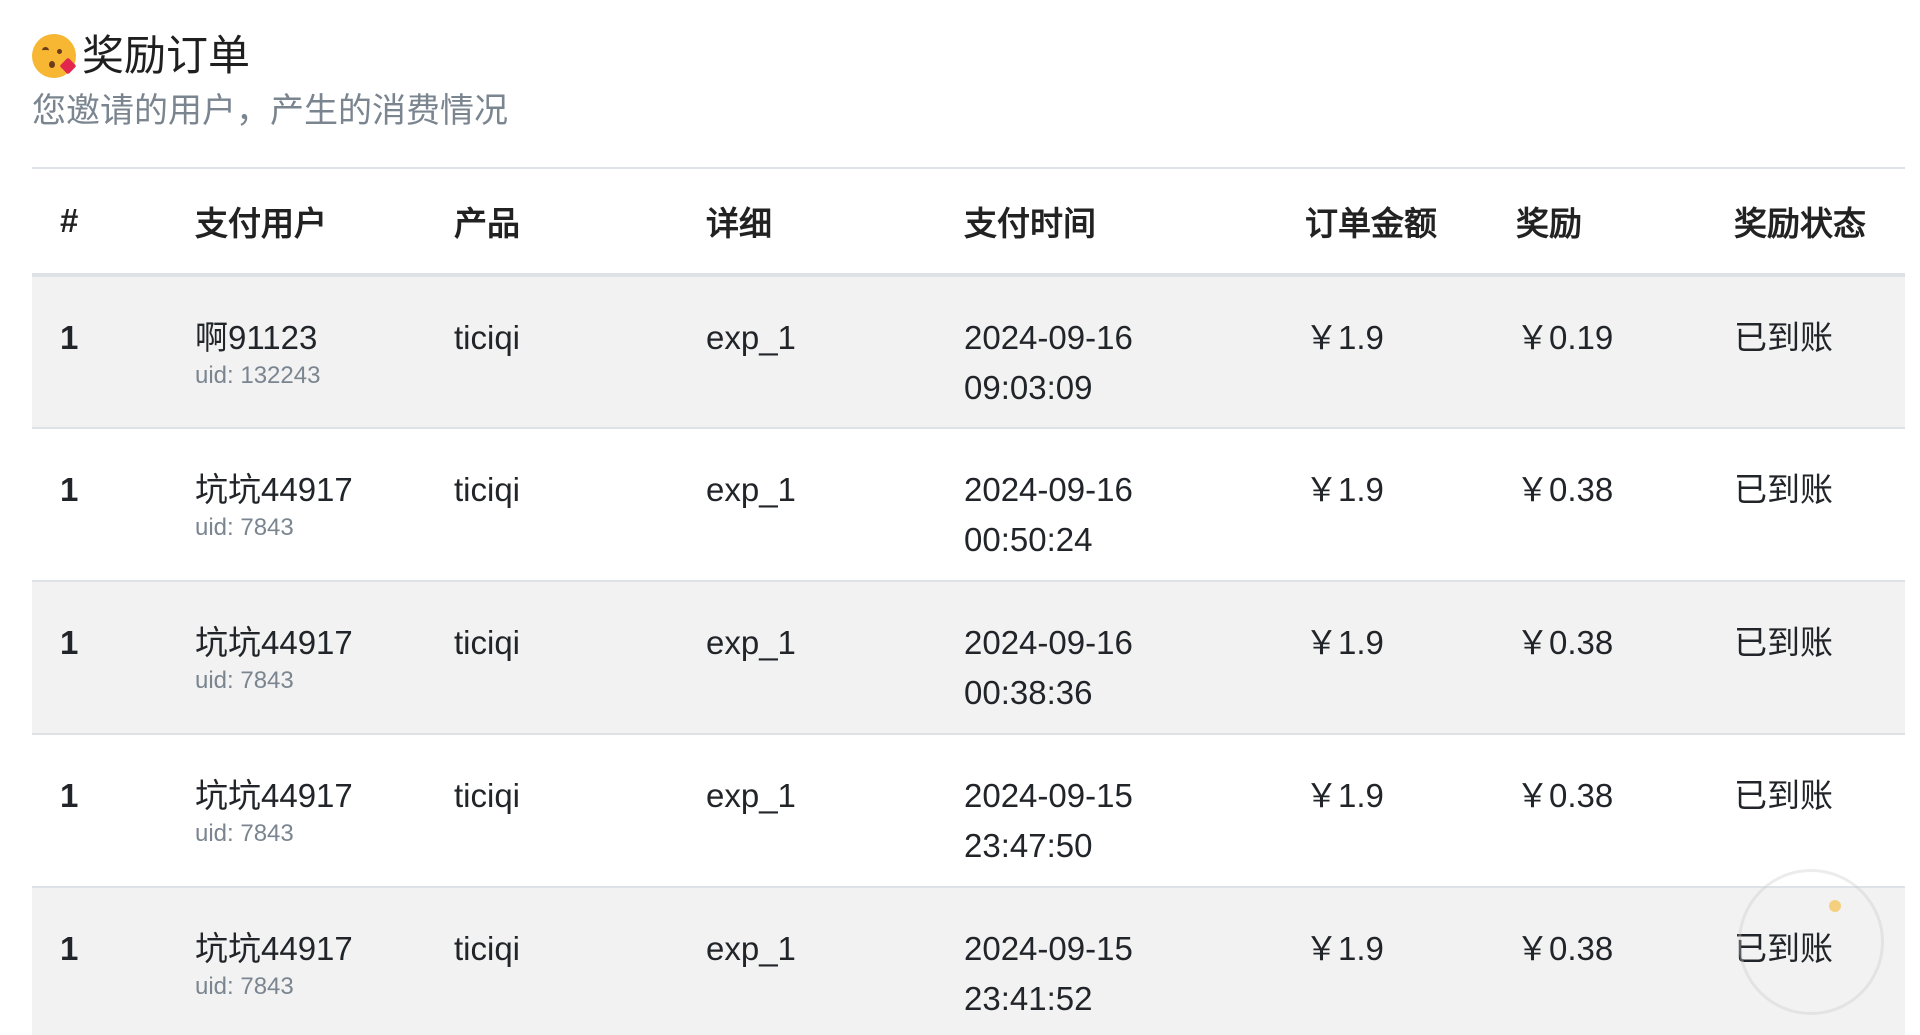 Image resolution: width=1920 pixels, height=1035 pixels. I want to click on column-header-product: 产品, so click(580, 222).